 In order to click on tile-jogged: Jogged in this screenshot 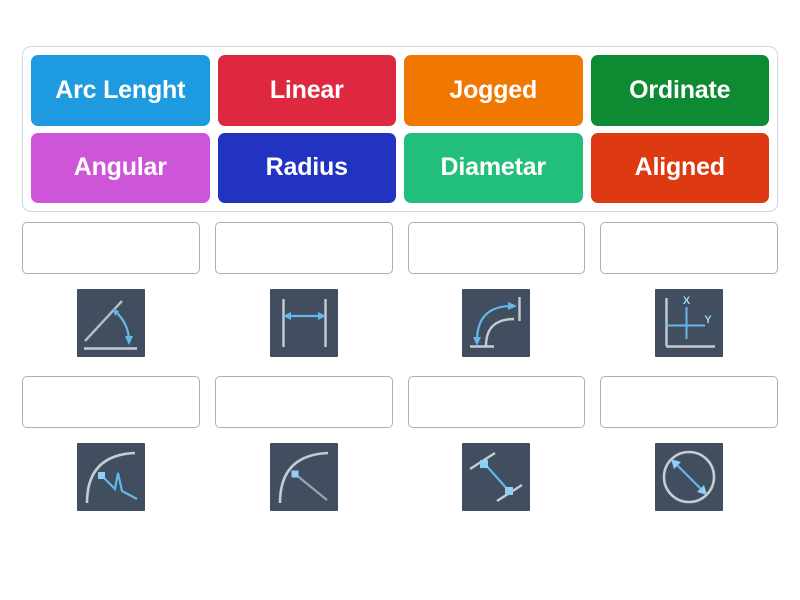, I will do `click(493, 90)`.